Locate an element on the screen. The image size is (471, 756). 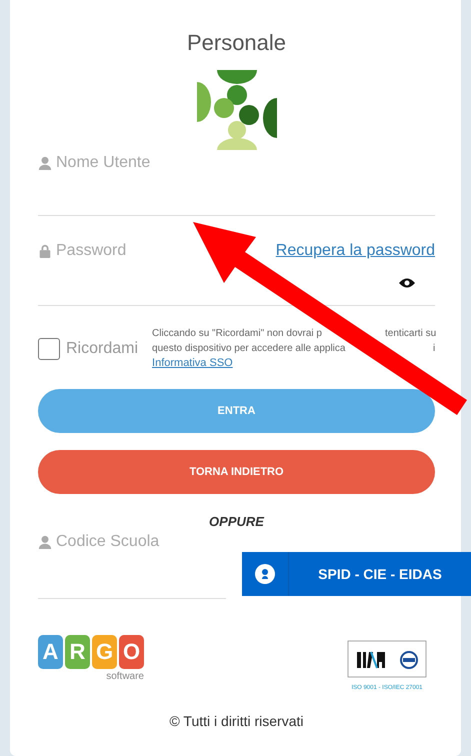
separator-text: OPPURE is located at coordinates (236, 521).